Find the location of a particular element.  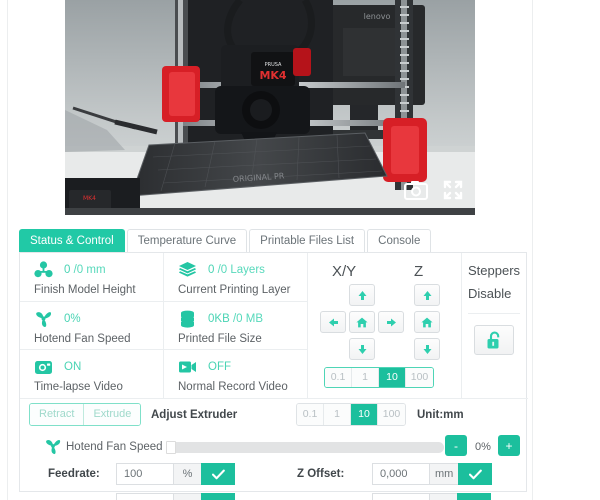

status-grid: 0 /0 mm Finish Model Height 0 /0 Layers is located at coordinates (163, 325).